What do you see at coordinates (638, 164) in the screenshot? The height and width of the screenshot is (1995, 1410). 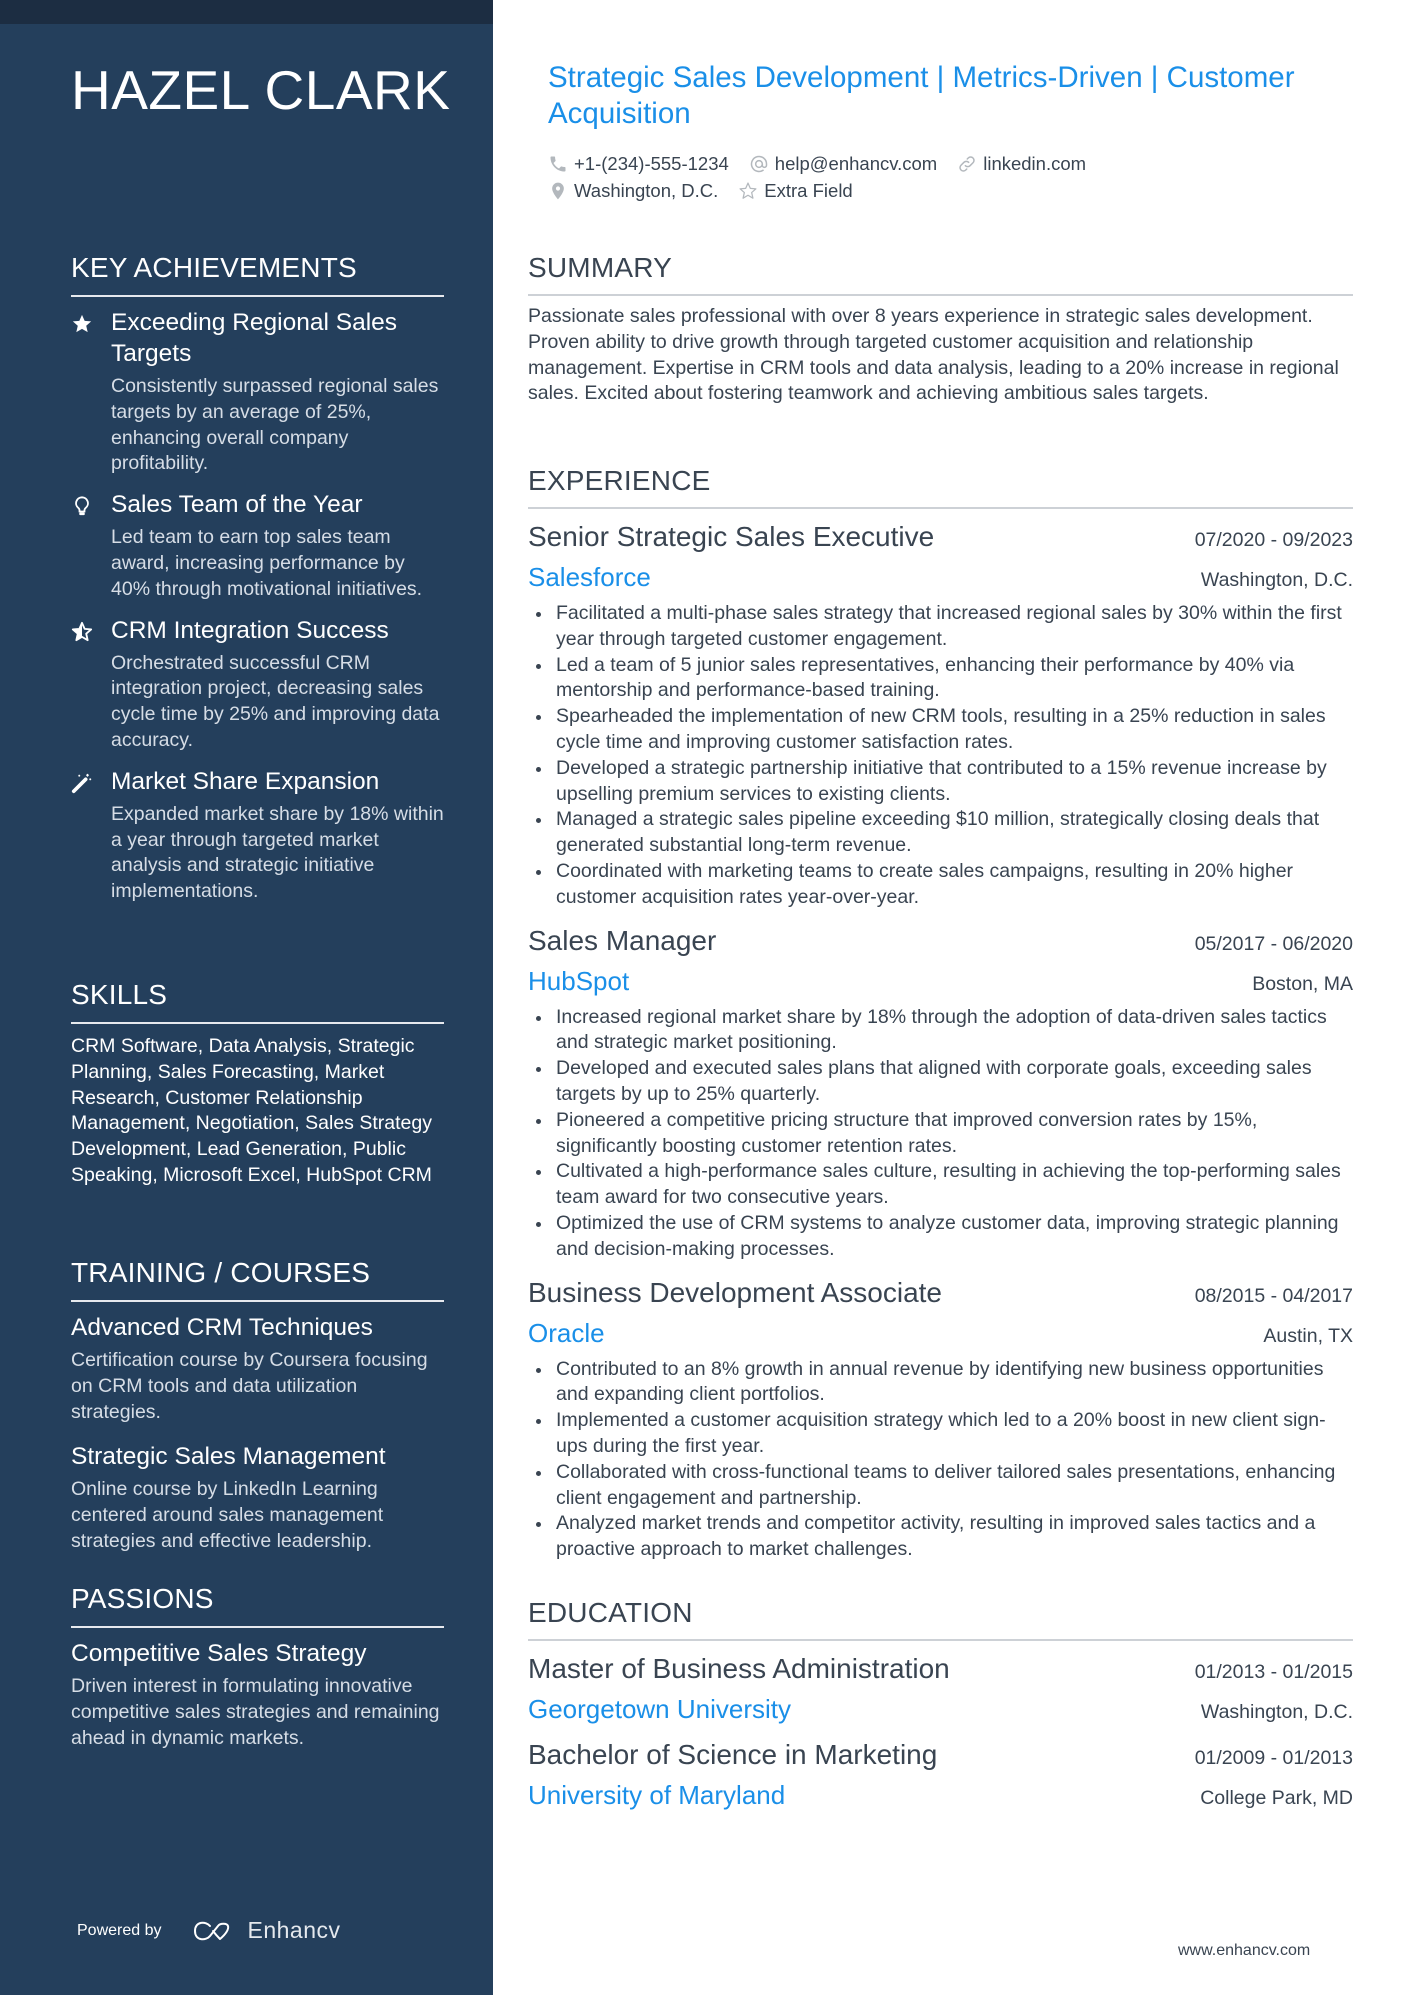 I see `contact-phone: +1-(234)-555-1234` at bounding box center [638, 164].